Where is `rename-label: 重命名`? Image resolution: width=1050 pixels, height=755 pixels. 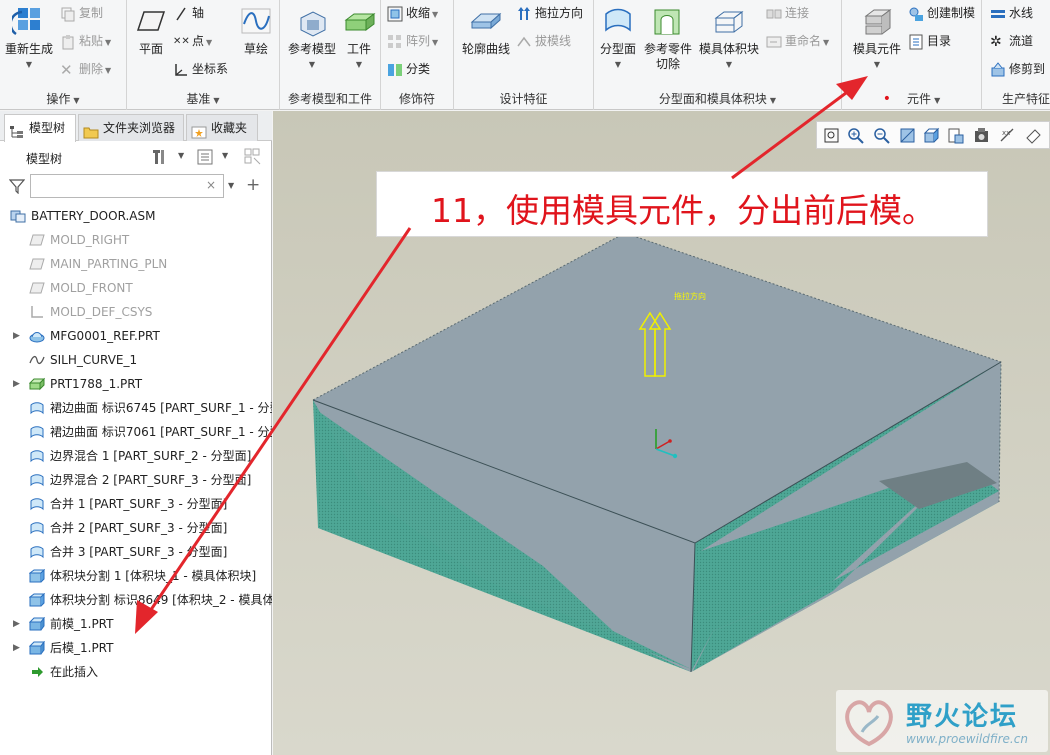
rename-label: 重命名 is located at coordinates (803, 41).